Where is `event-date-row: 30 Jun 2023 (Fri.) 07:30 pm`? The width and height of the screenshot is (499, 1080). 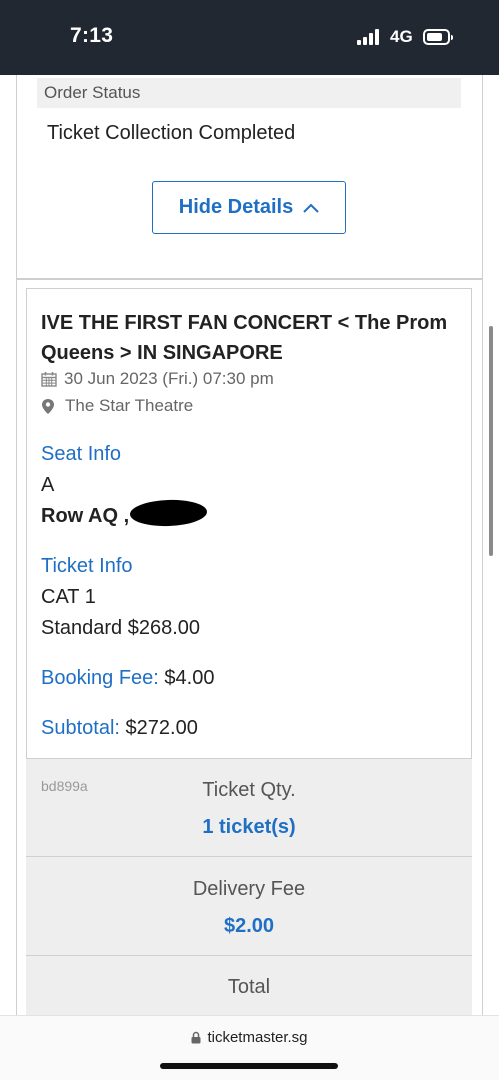 event-date-row: 30 Jun 2023 (Fri.) 07:30 pm is located at coordinates (157, 379).